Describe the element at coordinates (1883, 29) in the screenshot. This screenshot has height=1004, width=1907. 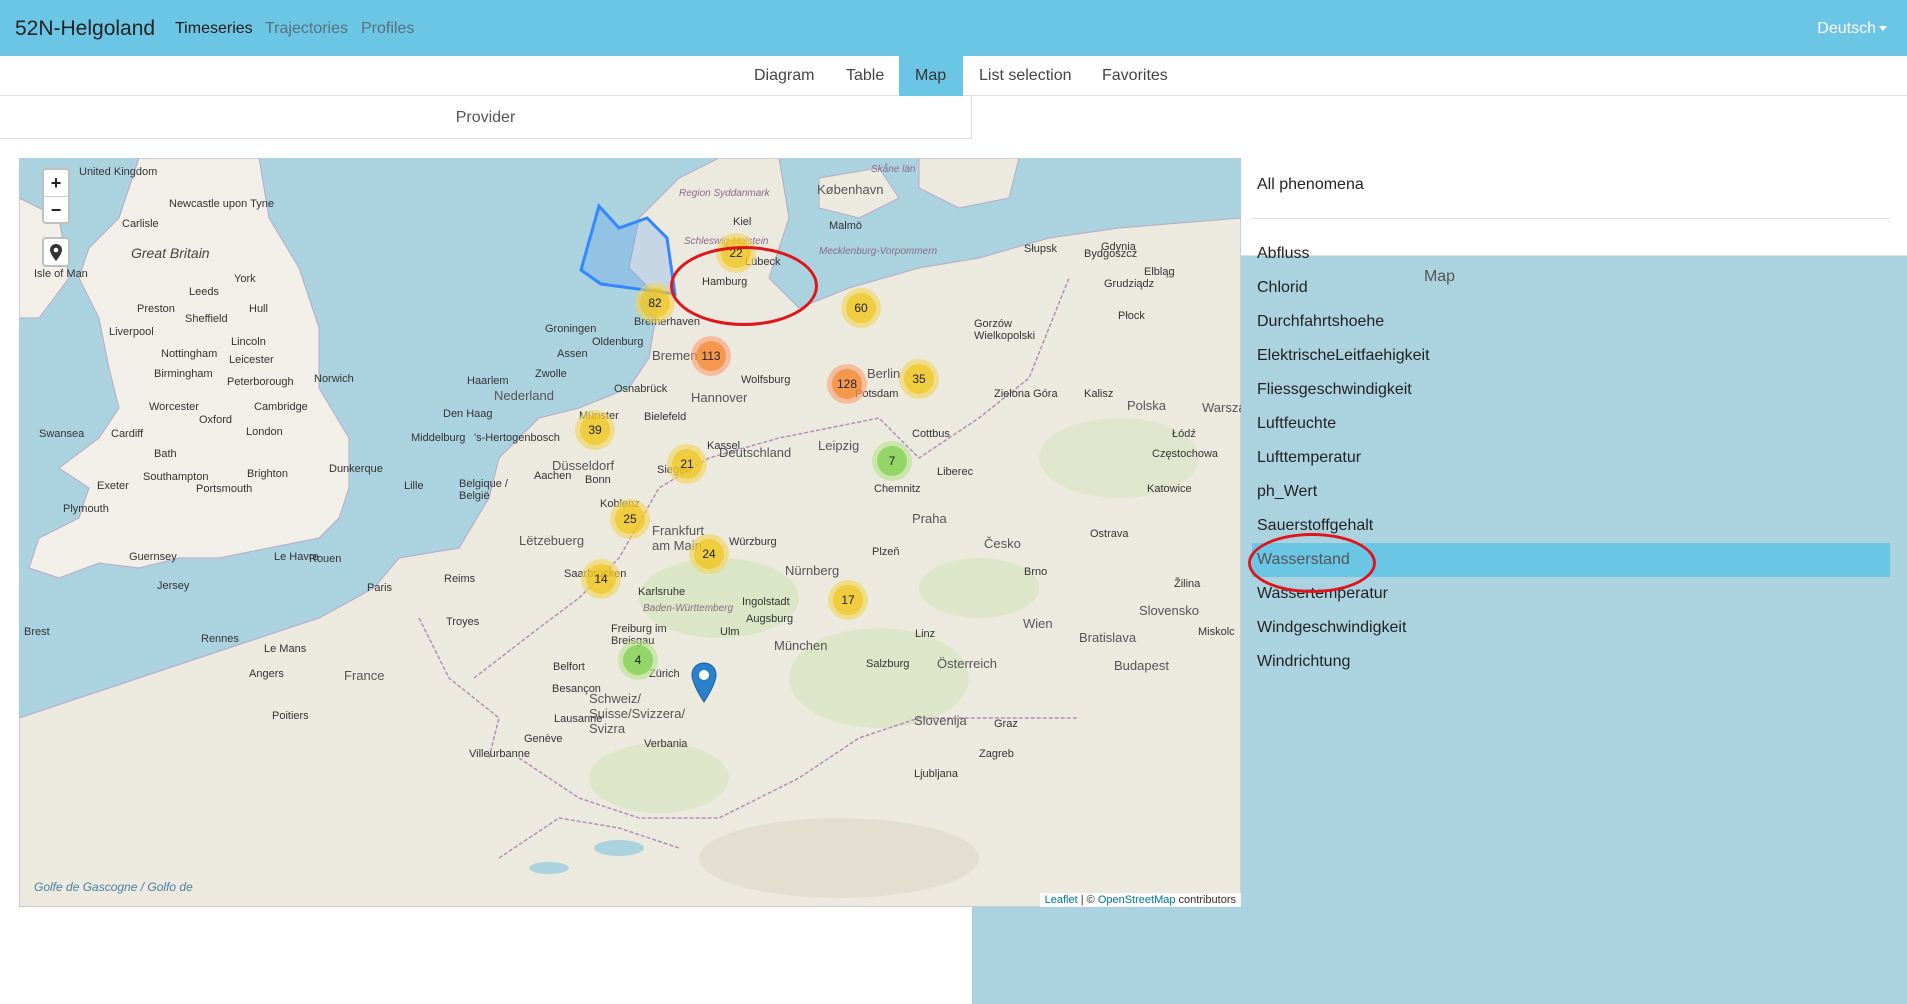
I see `chevron-down-icon` at that location.